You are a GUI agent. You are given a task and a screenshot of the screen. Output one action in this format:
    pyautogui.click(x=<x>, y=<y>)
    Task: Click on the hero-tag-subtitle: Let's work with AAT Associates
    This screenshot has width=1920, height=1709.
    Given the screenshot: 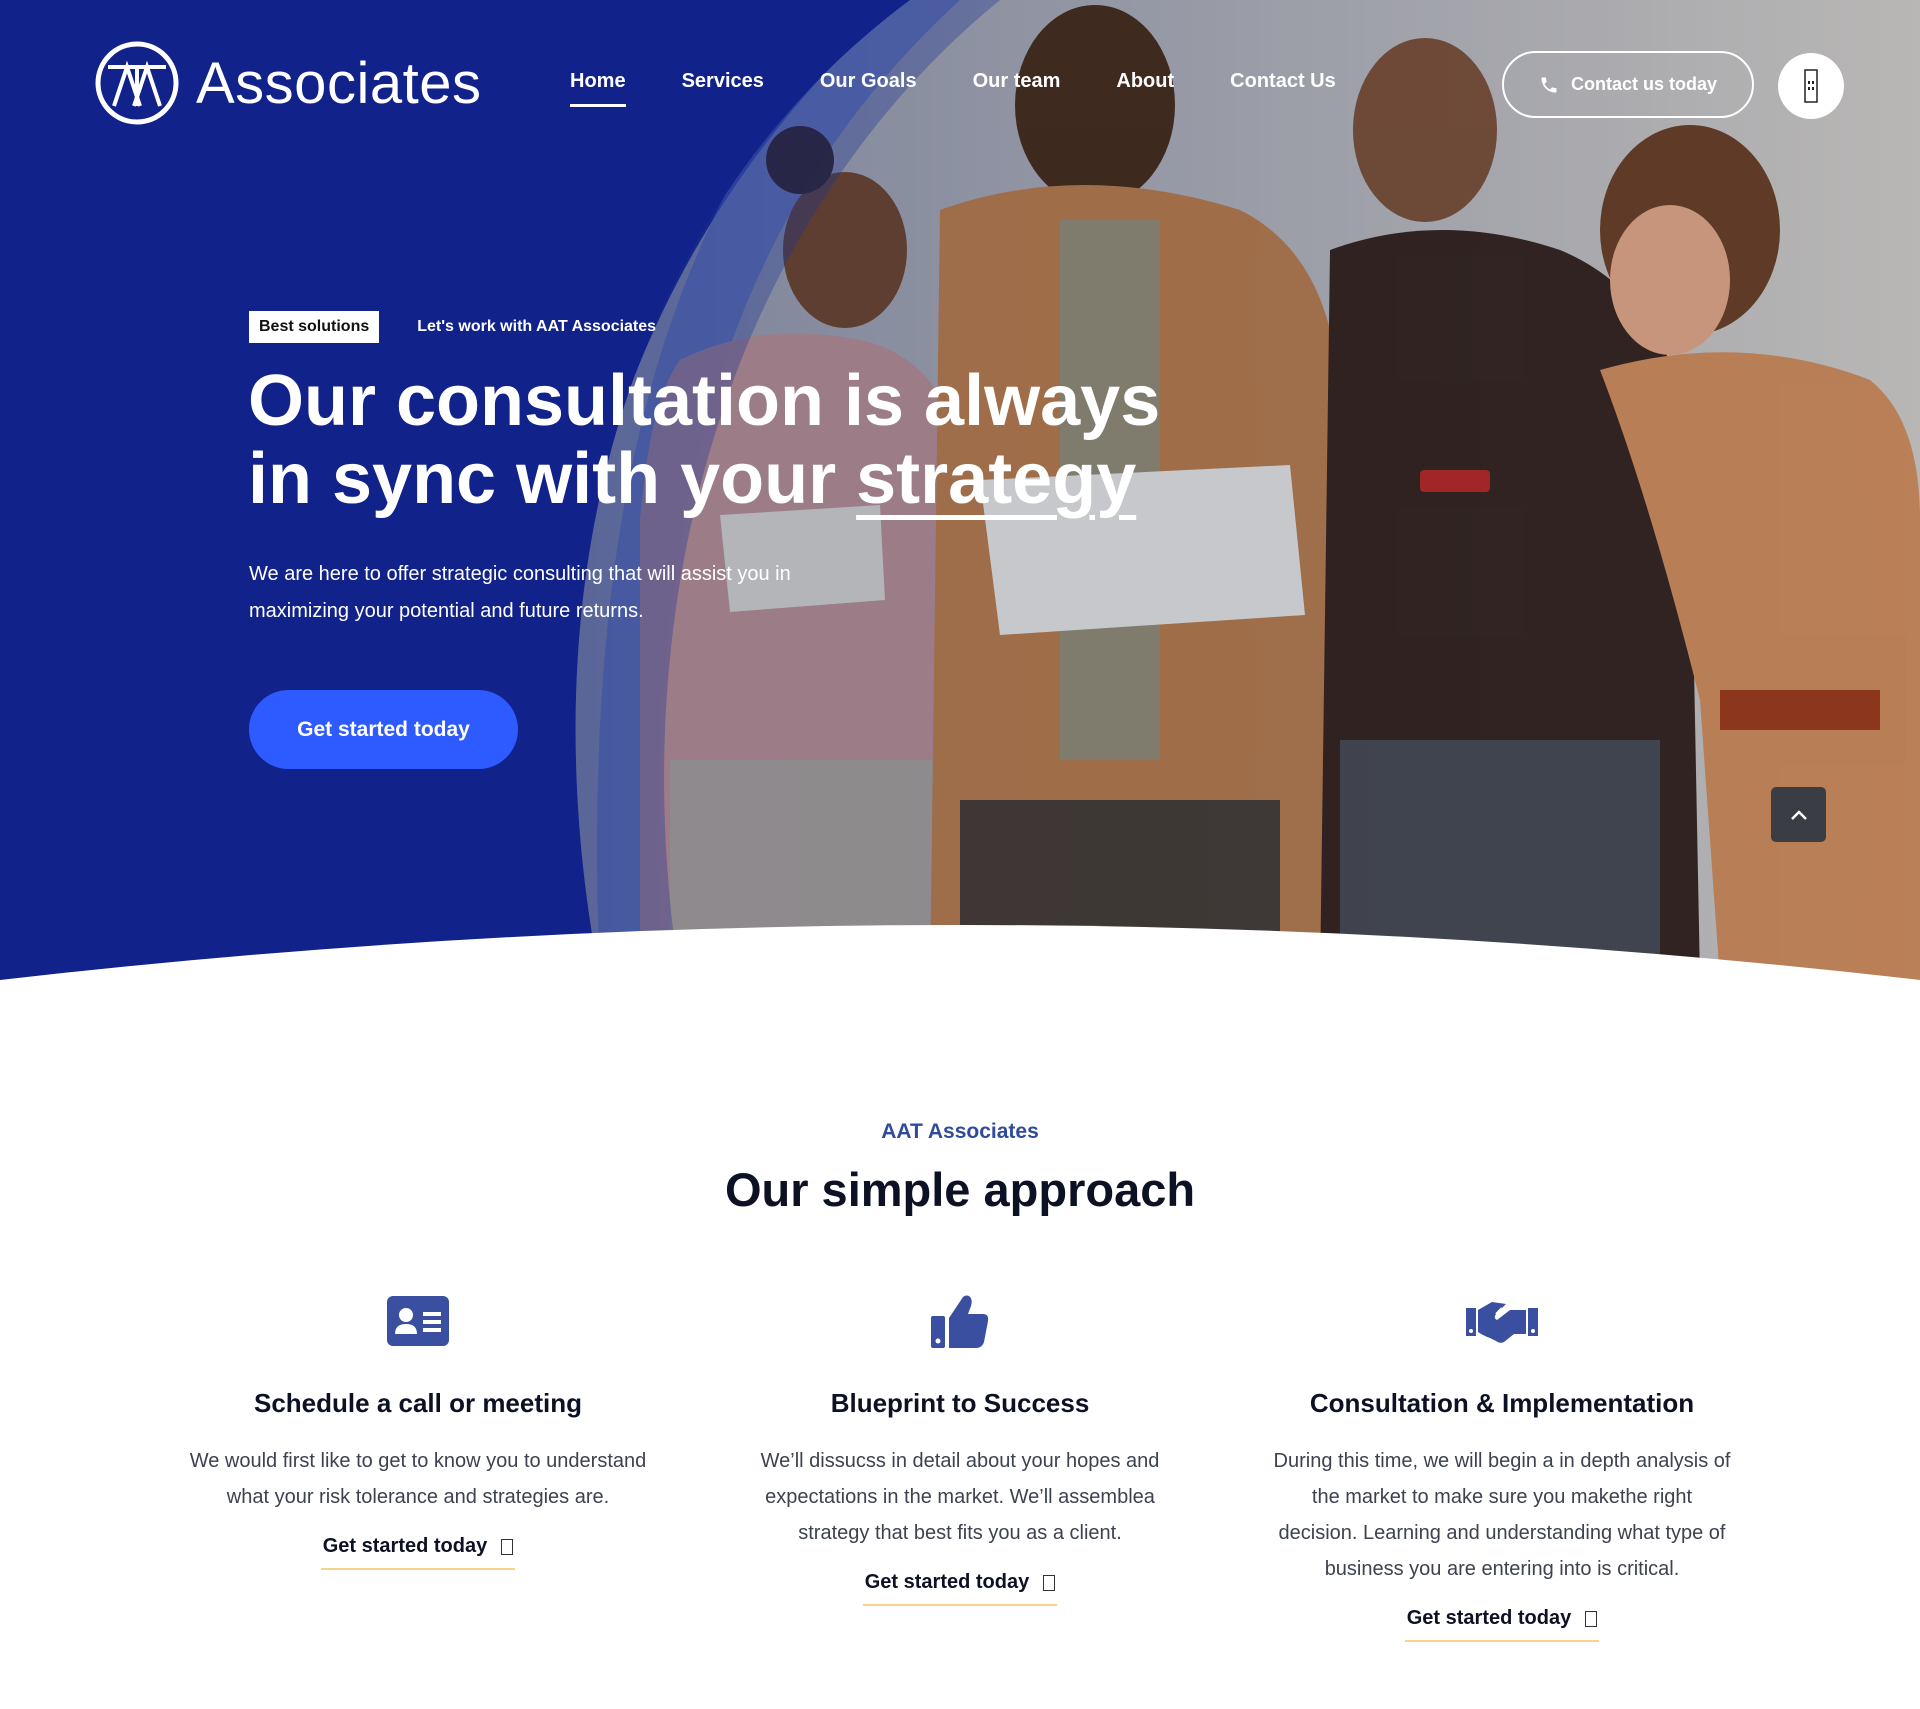 What is the action you would take?
    pyautogui.click(x=537, y=326)
    